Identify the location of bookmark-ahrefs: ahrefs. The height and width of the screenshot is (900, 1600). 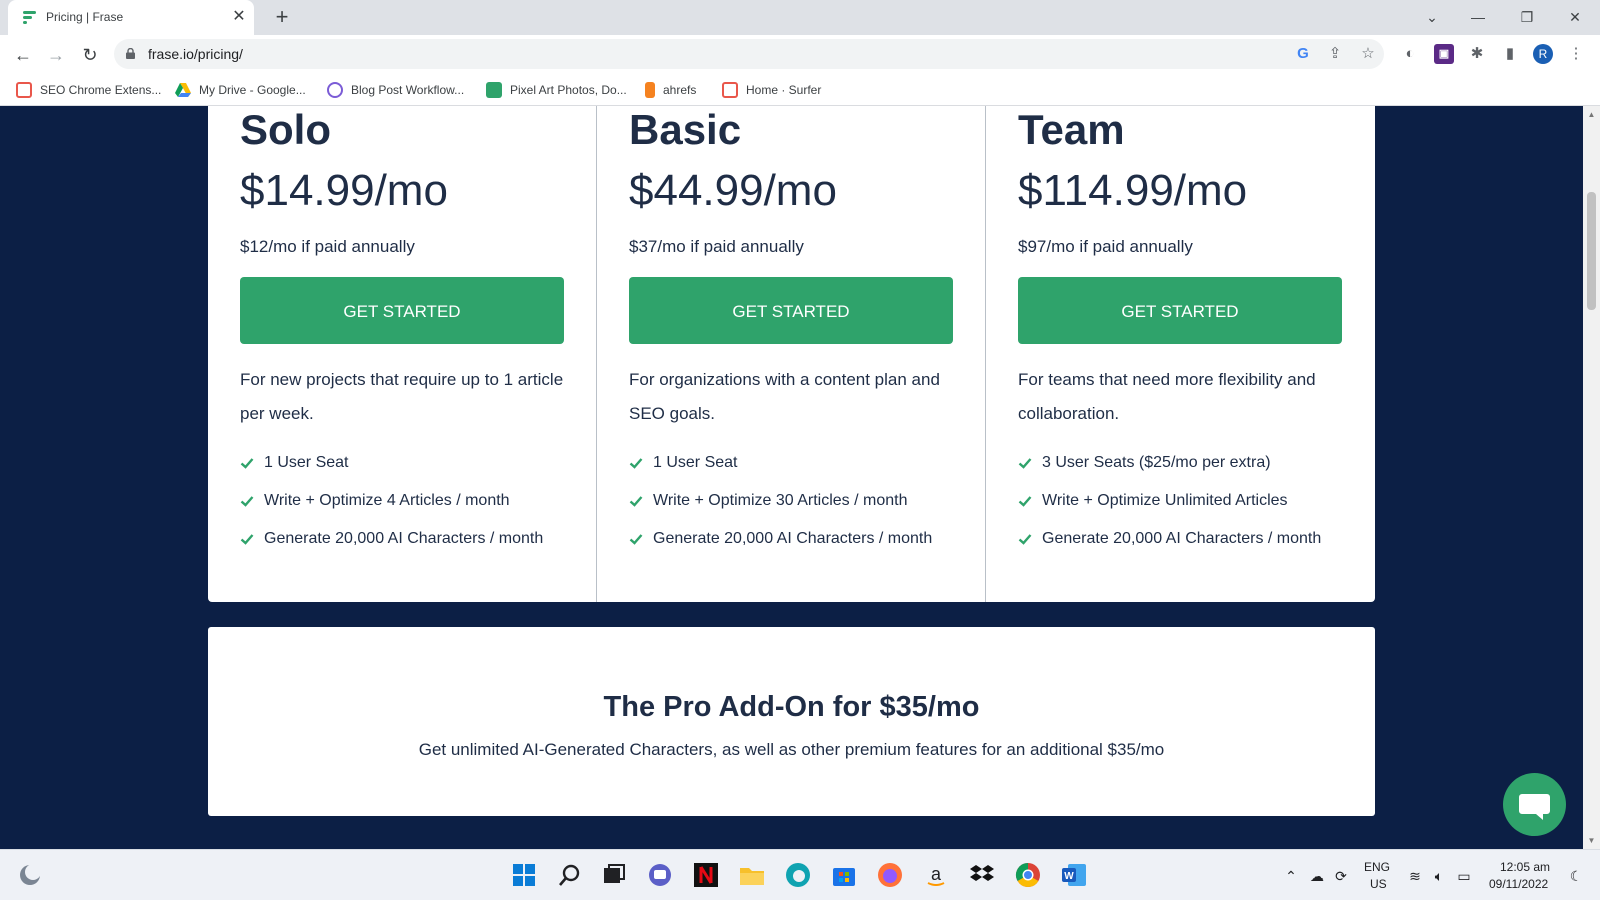
(670, 90).